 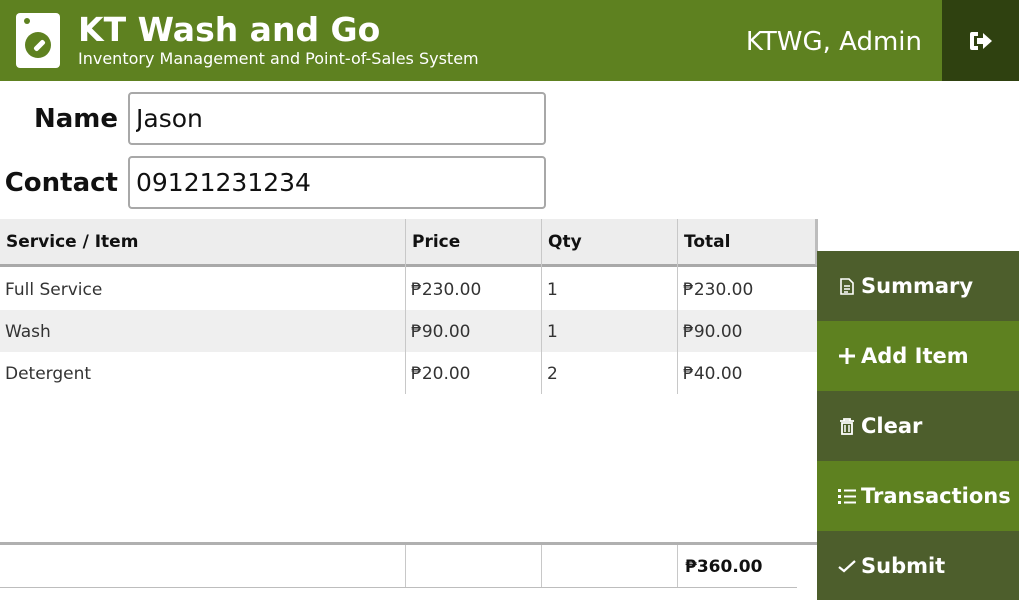 I want to click on cell-total: ₱40.00, so click(x=713, y=374).